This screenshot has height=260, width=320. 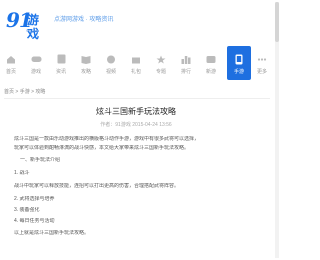 What do you see at coordinates (186, 59) in the screenshot?
I see `chart-icon` at bounding box center [186, 59].